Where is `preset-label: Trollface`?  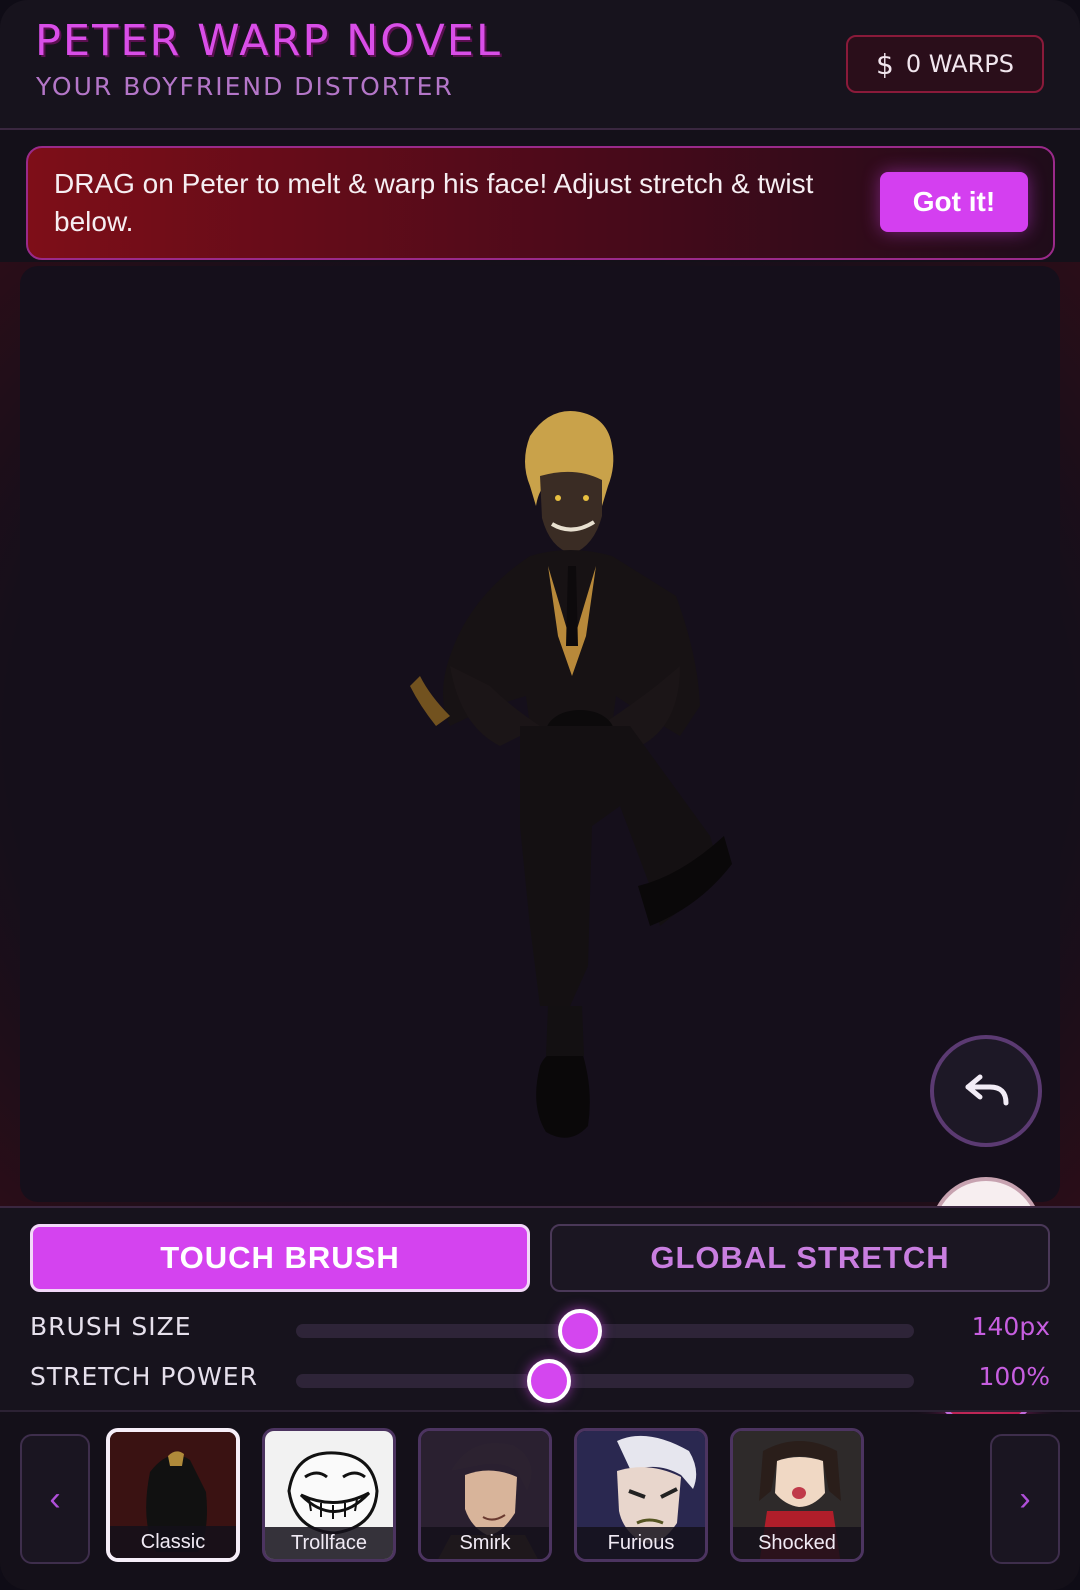 preset-label: Trollface is located at coordinates (329, 1543).